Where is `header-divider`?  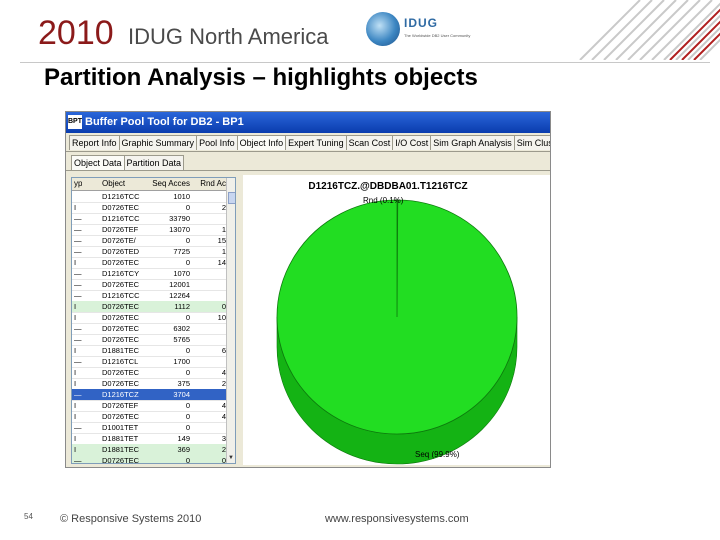
header-divider is located at coordinates (365, 62).